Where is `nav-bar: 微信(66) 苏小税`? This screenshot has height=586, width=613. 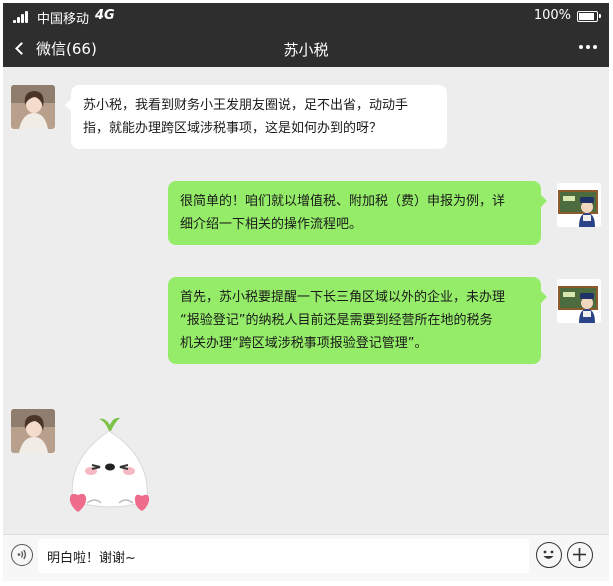 nav-bar: 微信(66) 苏小税 is located at coordinates (306, 48).